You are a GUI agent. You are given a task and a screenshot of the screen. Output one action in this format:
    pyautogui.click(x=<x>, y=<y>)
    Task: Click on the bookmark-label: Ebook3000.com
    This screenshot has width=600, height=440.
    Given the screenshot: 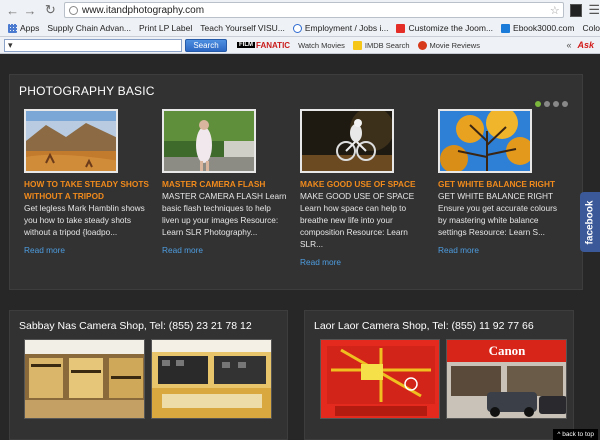 What is the action you would take?
    pyautogui.click(x=544, y=28)
    